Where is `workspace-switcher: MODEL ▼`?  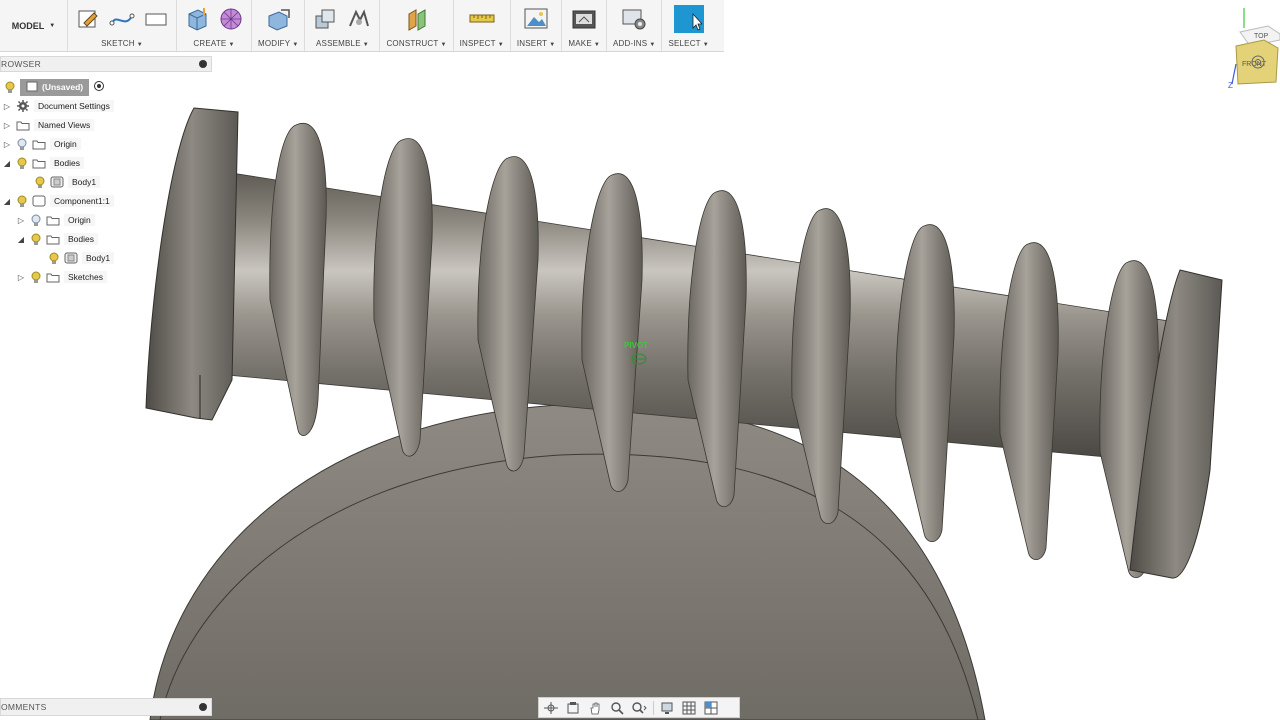 workspace-switcher: MODEL ▼ is located at coordinates (34, 25).